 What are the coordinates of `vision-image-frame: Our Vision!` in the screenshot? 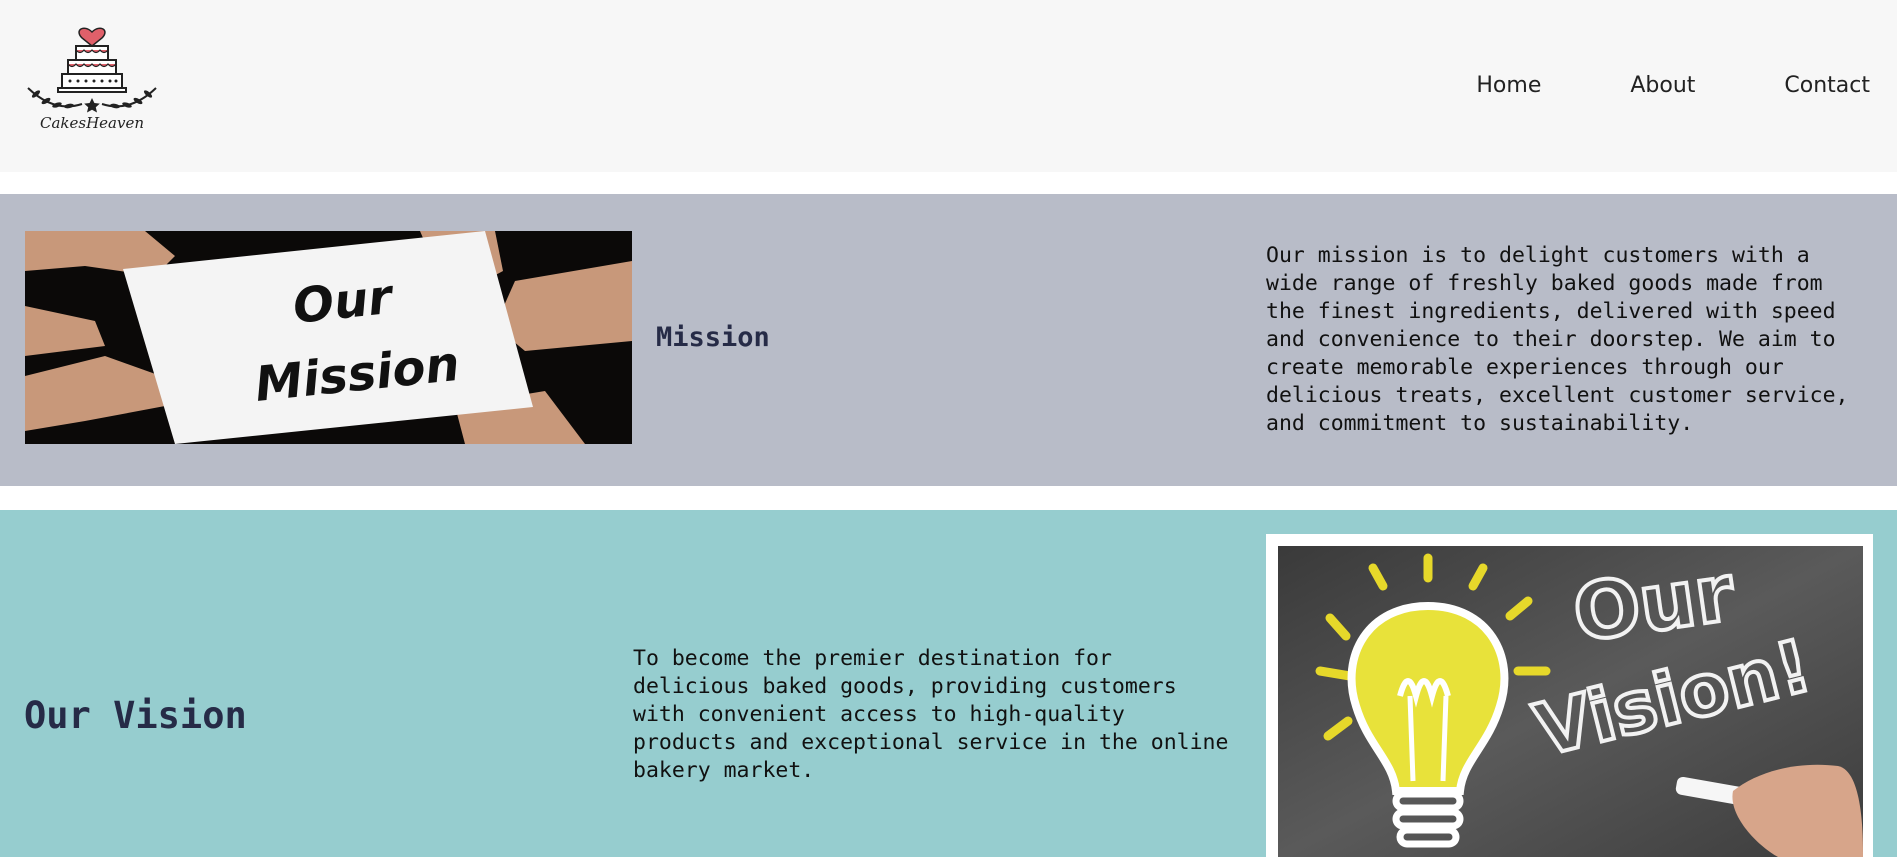 It's located at (1569, 695).